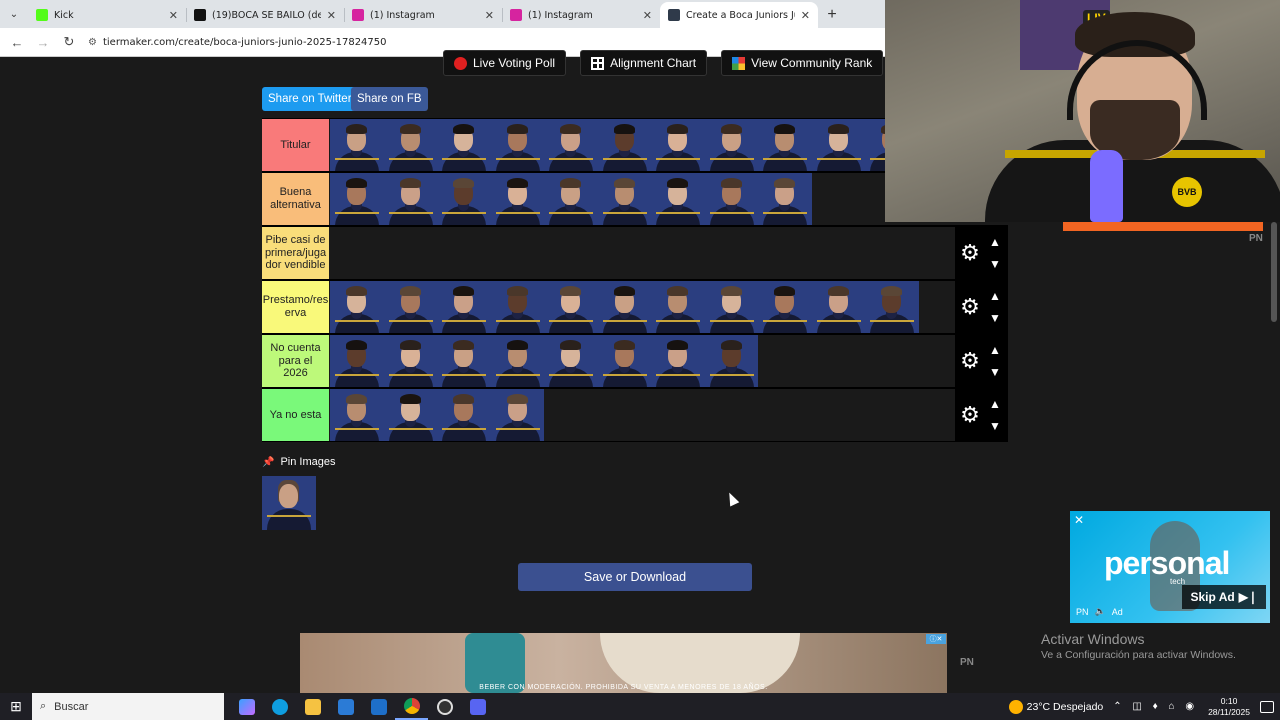 The height and width of the screenshot is (720, 1280). I want to click on tier-label: Prestamo/res erva, so click(295, 307).